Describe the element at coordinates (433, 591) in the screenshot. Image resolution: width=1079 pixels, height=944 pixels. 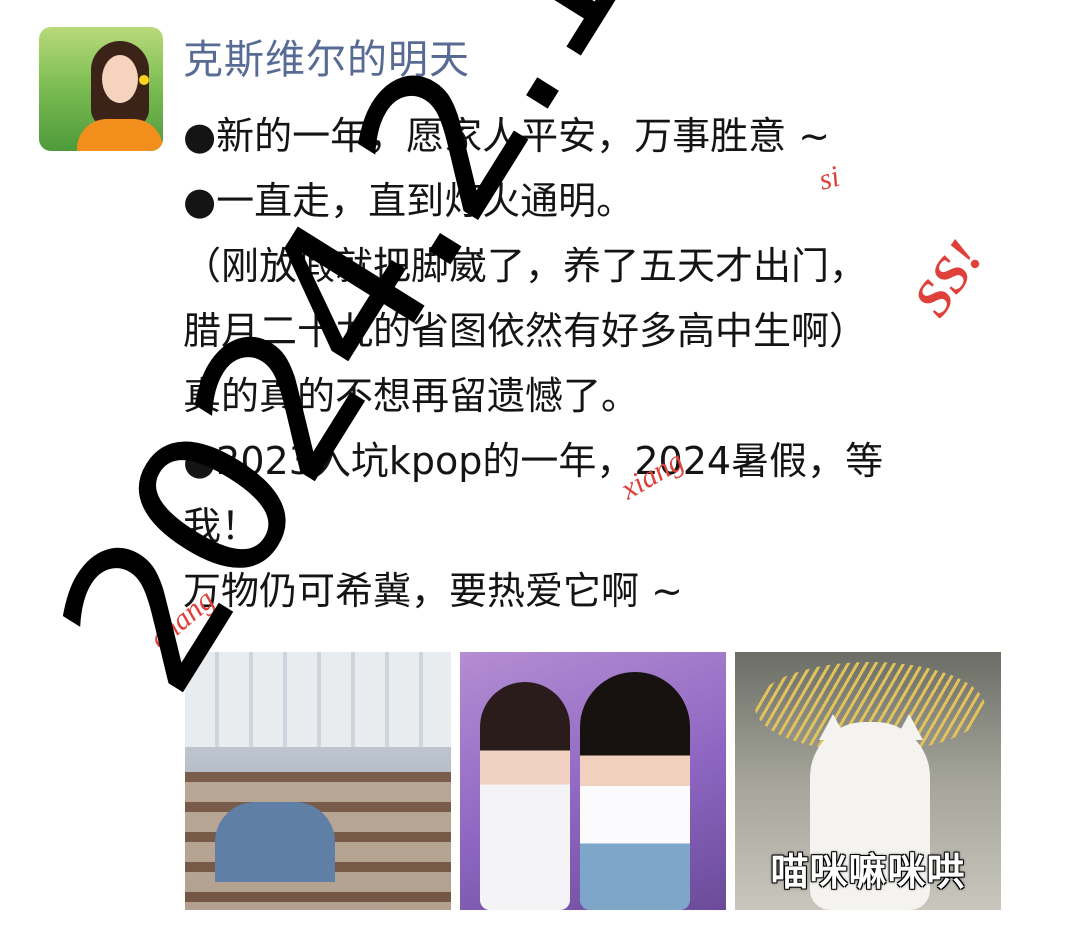
I see `post-line: 万物仍可希冀，要热爱它啊 ~` at that location.